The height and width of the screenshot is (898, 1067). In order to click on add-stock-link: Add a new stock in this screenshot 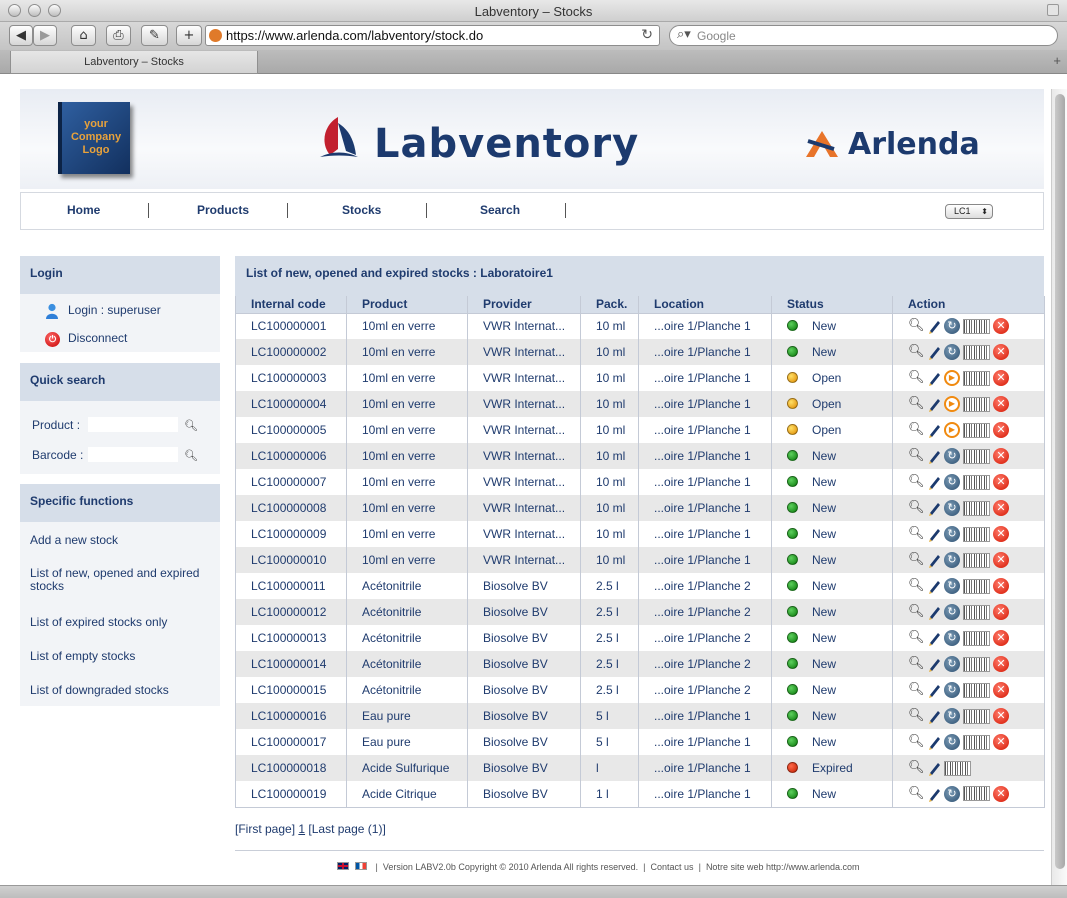, I will do `click(74, 540)`.